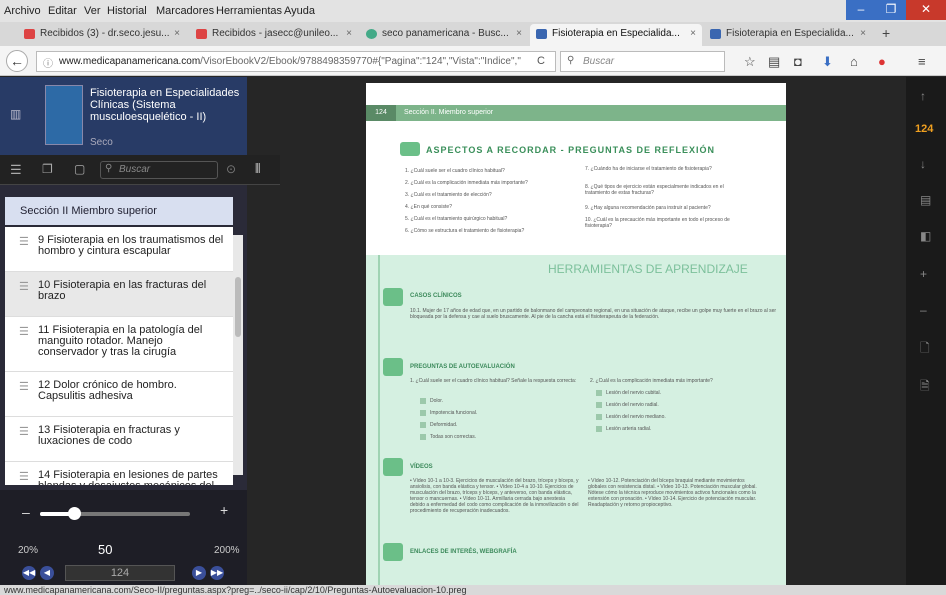 The width and height of the screenshot is (946, 595). Describe the element at coordinates (463, 552) in the screenshot. I see `links-title: ENLACES DE INTERÉS, WEBGRAFÍA` at that location.